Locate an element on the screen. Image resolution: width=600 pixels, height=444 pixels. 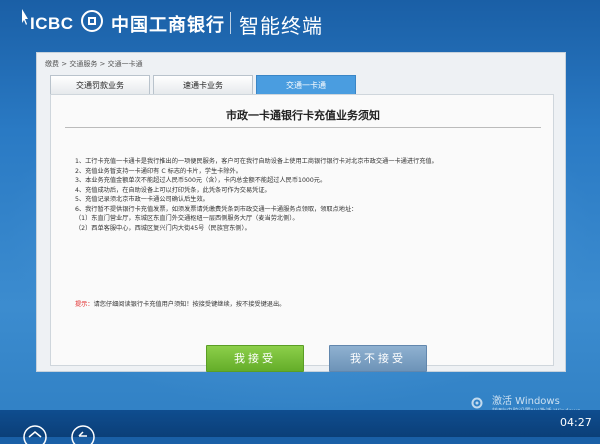
title-divider is located at coordinates (303, 127).